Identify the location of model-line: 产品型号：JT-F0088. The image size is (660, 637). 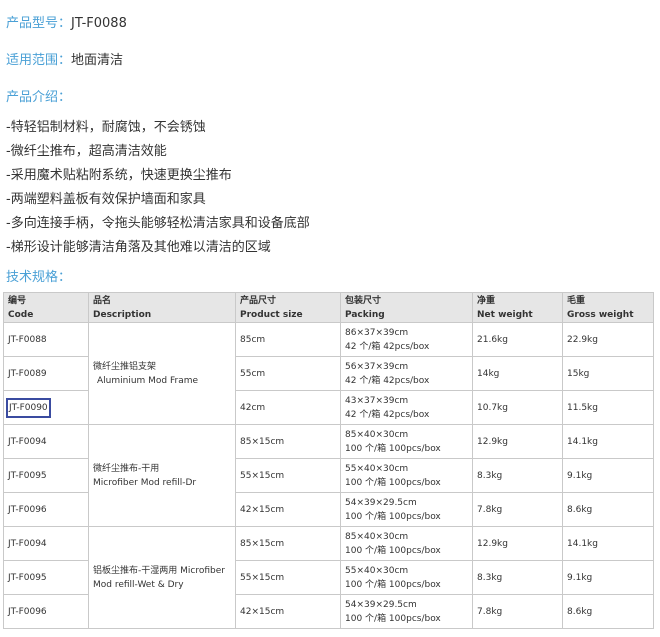
(66, 21).